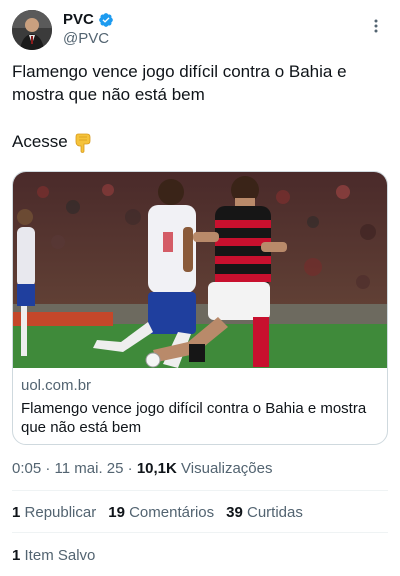  Describe the element at coordinates (106, 20) in the screenshot. I see `verified-badge-icon` at that location.